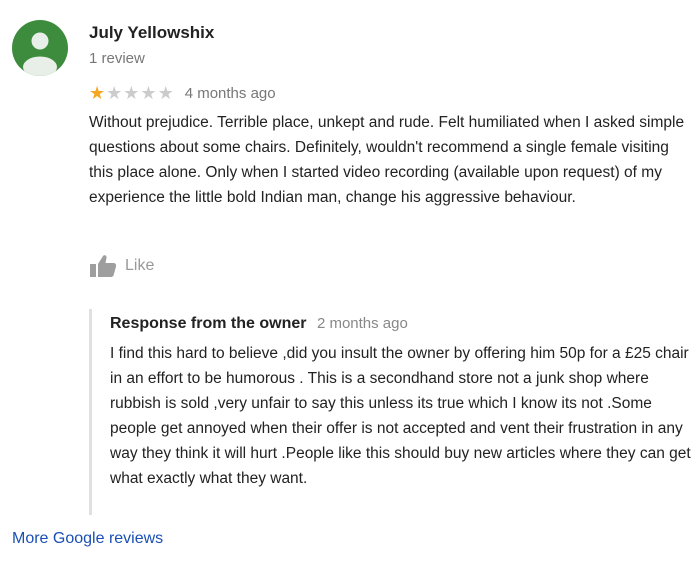 The width and height of the screenshot is (700, 569). What do you see at coordinates (151, 33) in the screenshot?
I see `reviewer-name: July Yellowshix` at bounding box center [151, 33].